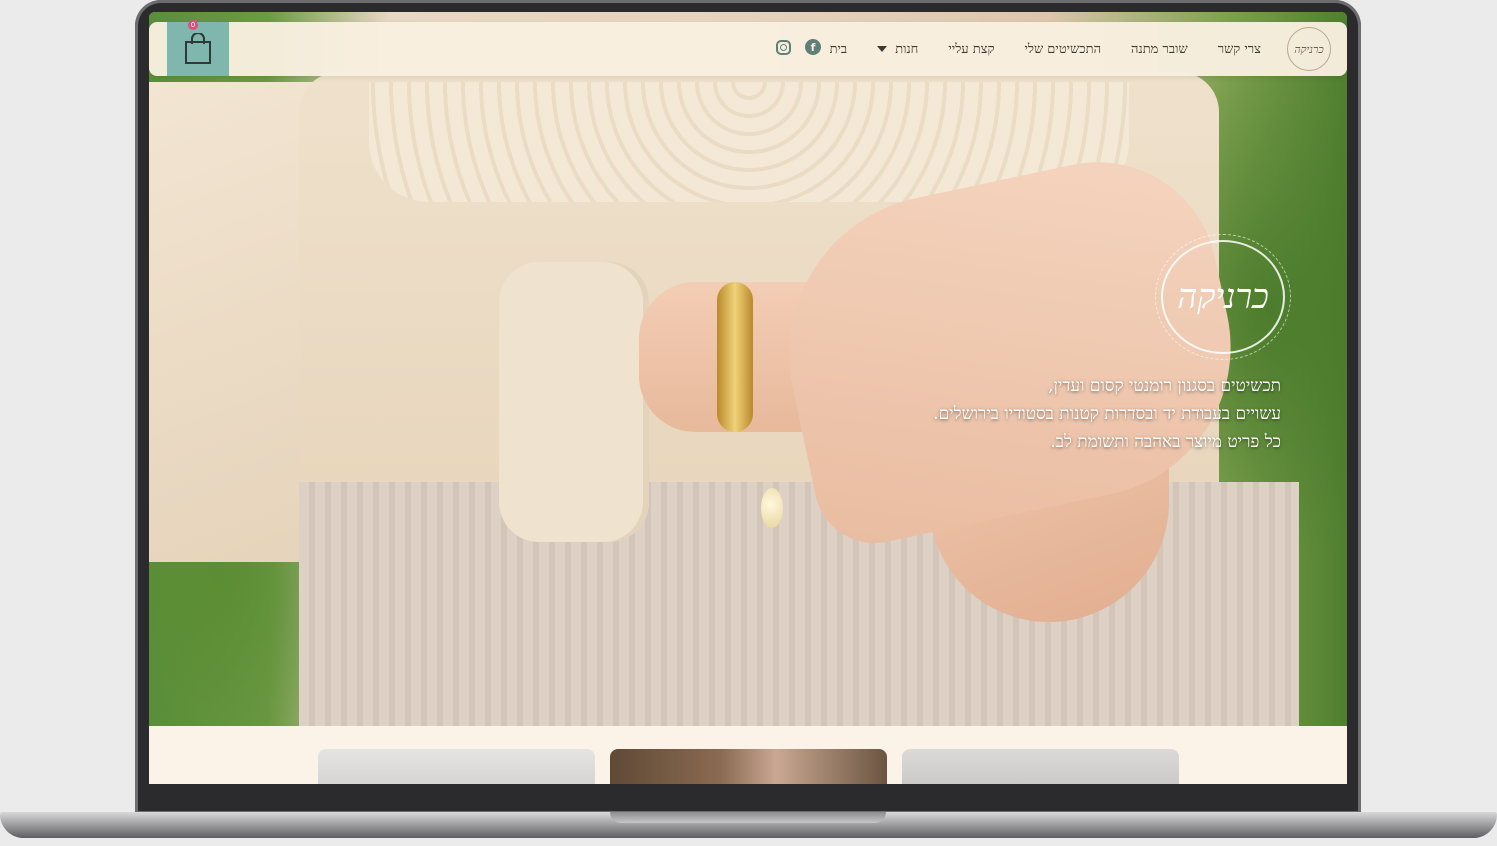 This screenshot has height=846, width=1497. What do you see at coordinates (735, 357) in the screenshot?
I see `hero-image-bracelet` at bounding box center [735, 357].